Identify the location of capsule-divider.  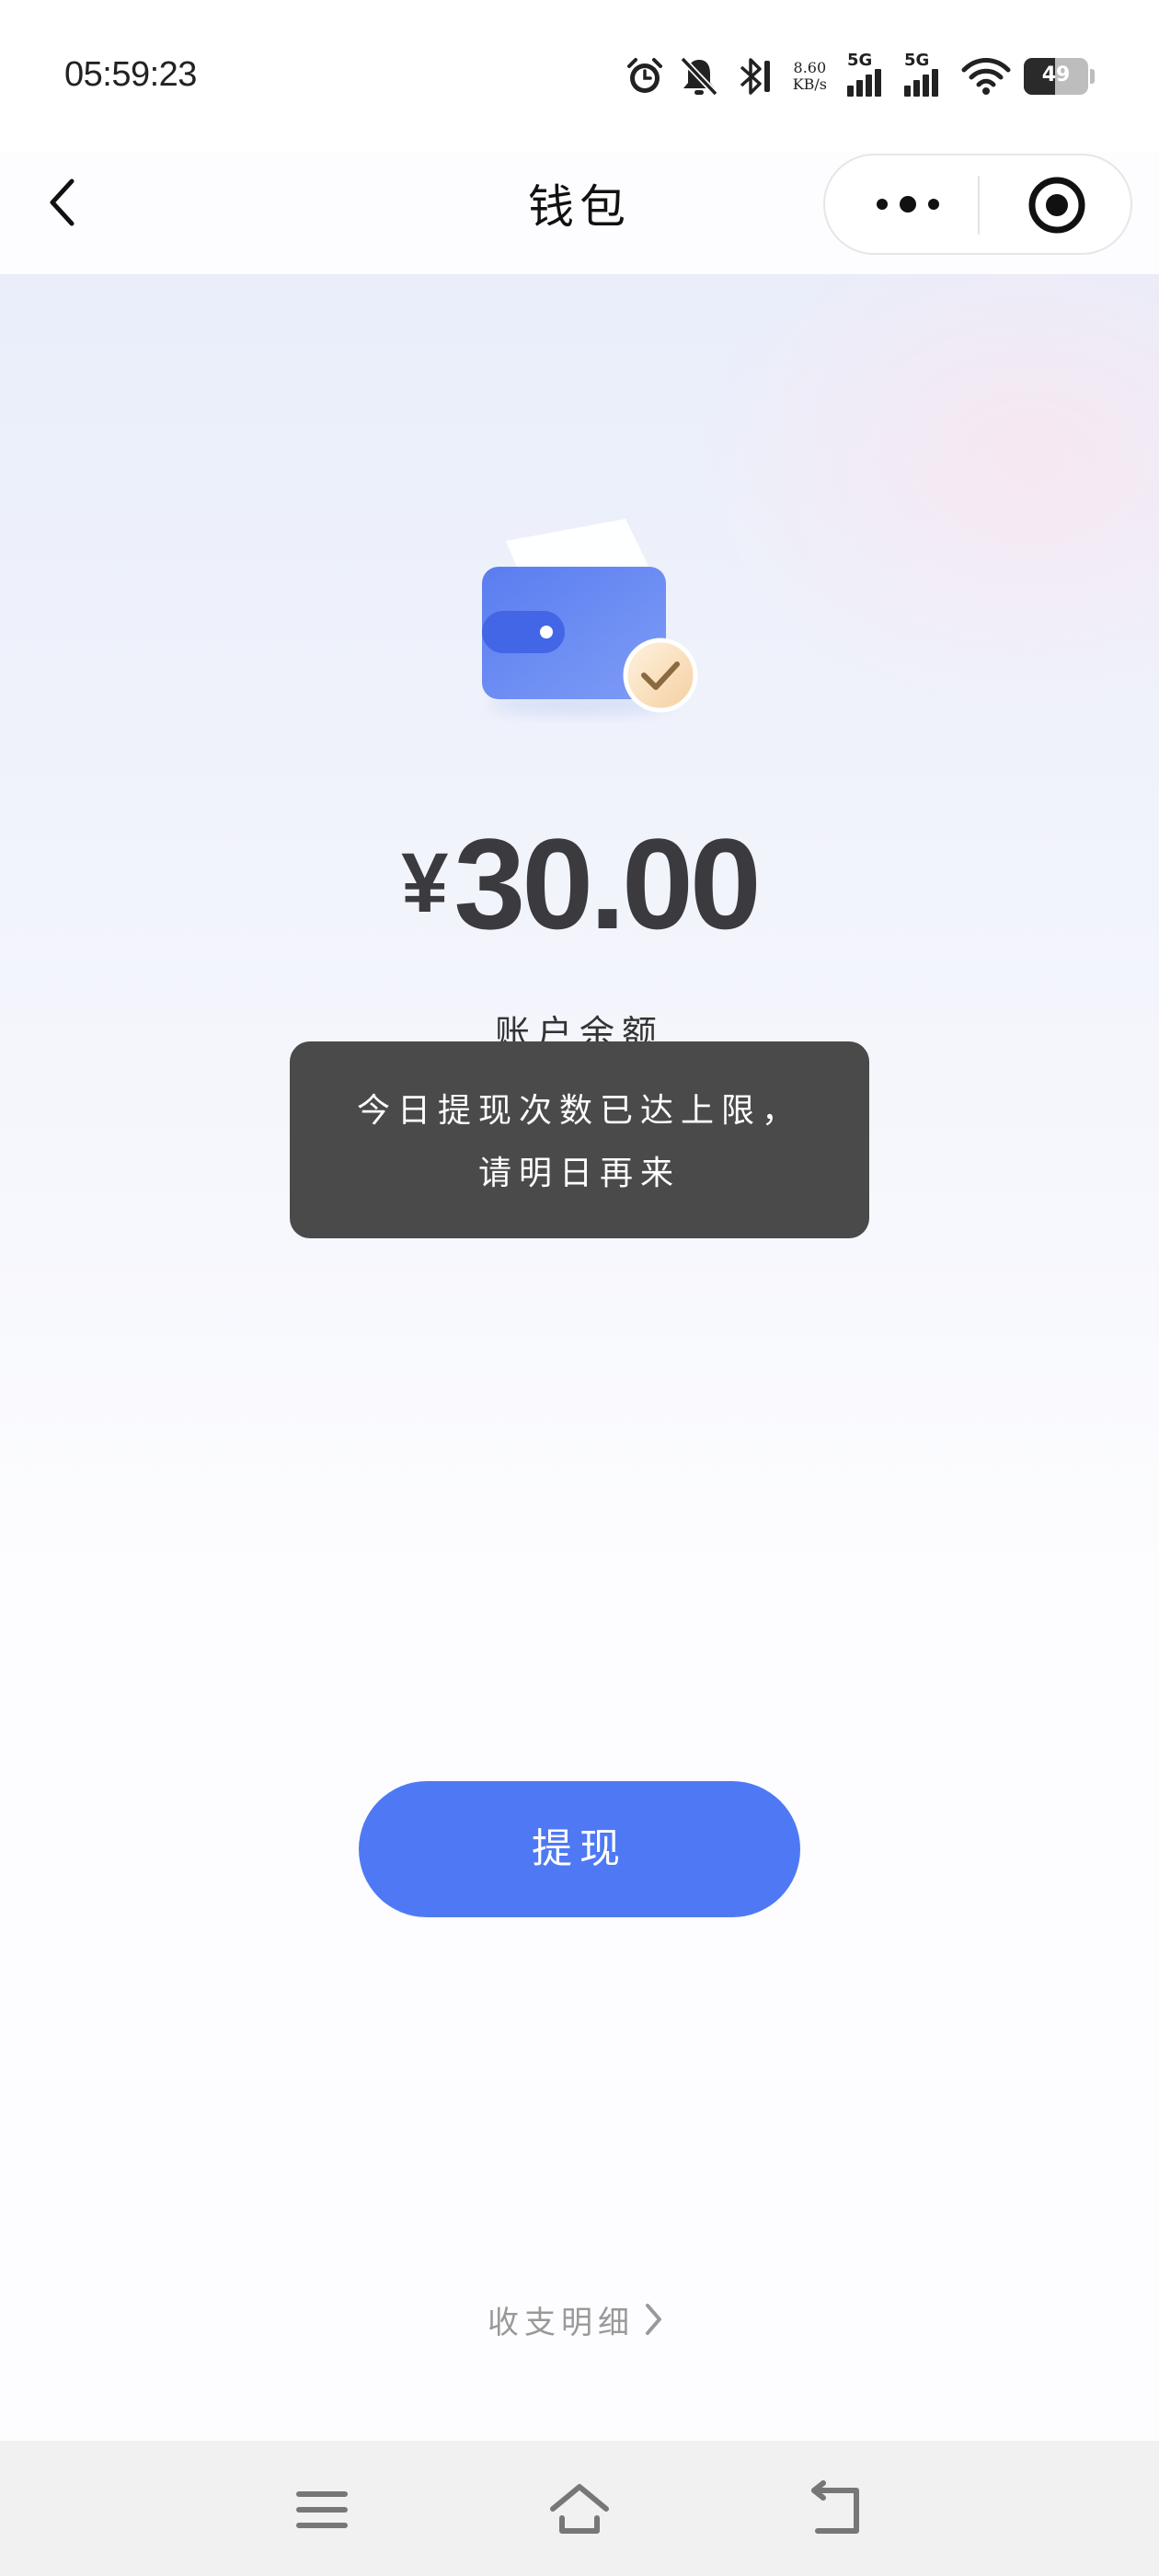
(979, 205).